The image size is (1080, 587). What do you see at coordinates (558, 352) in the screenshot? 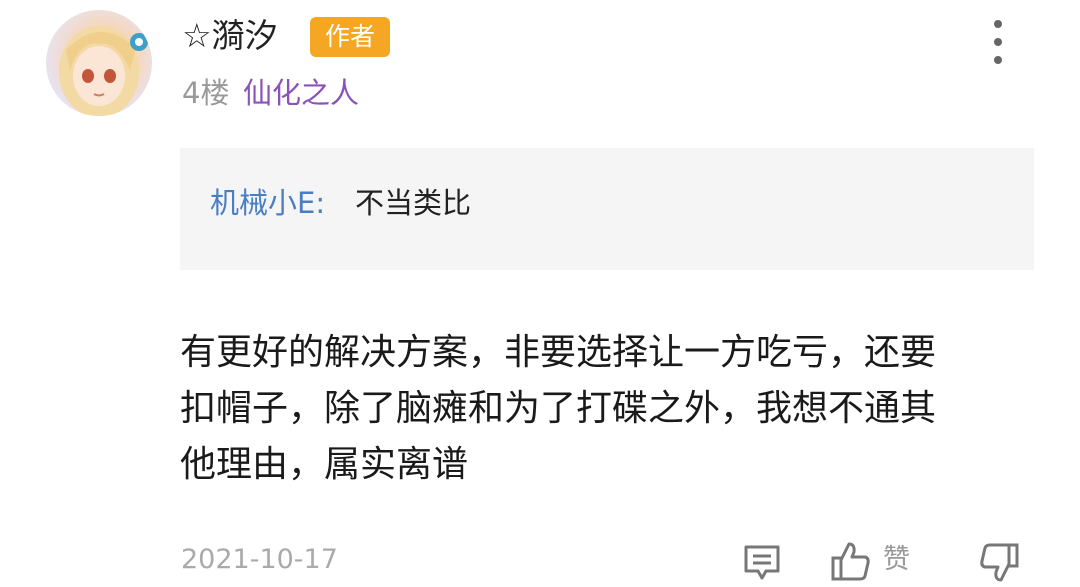
I see `post-body-line: 有更好的解决方案，非要选择让一方吃亏，还要` at bounding box center [558, 352].